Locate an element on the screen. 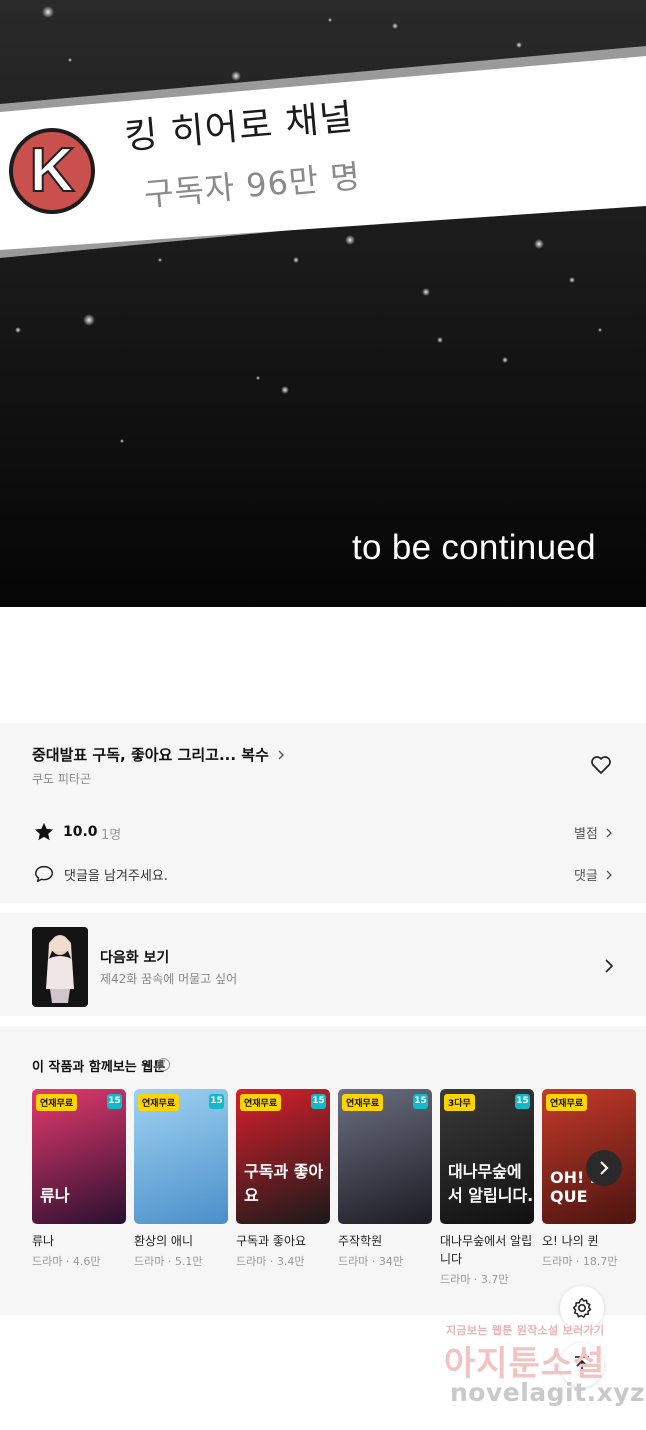 This screenshot has height=1430, width=646. channel-logo: K is located at coordinates (52, 171).